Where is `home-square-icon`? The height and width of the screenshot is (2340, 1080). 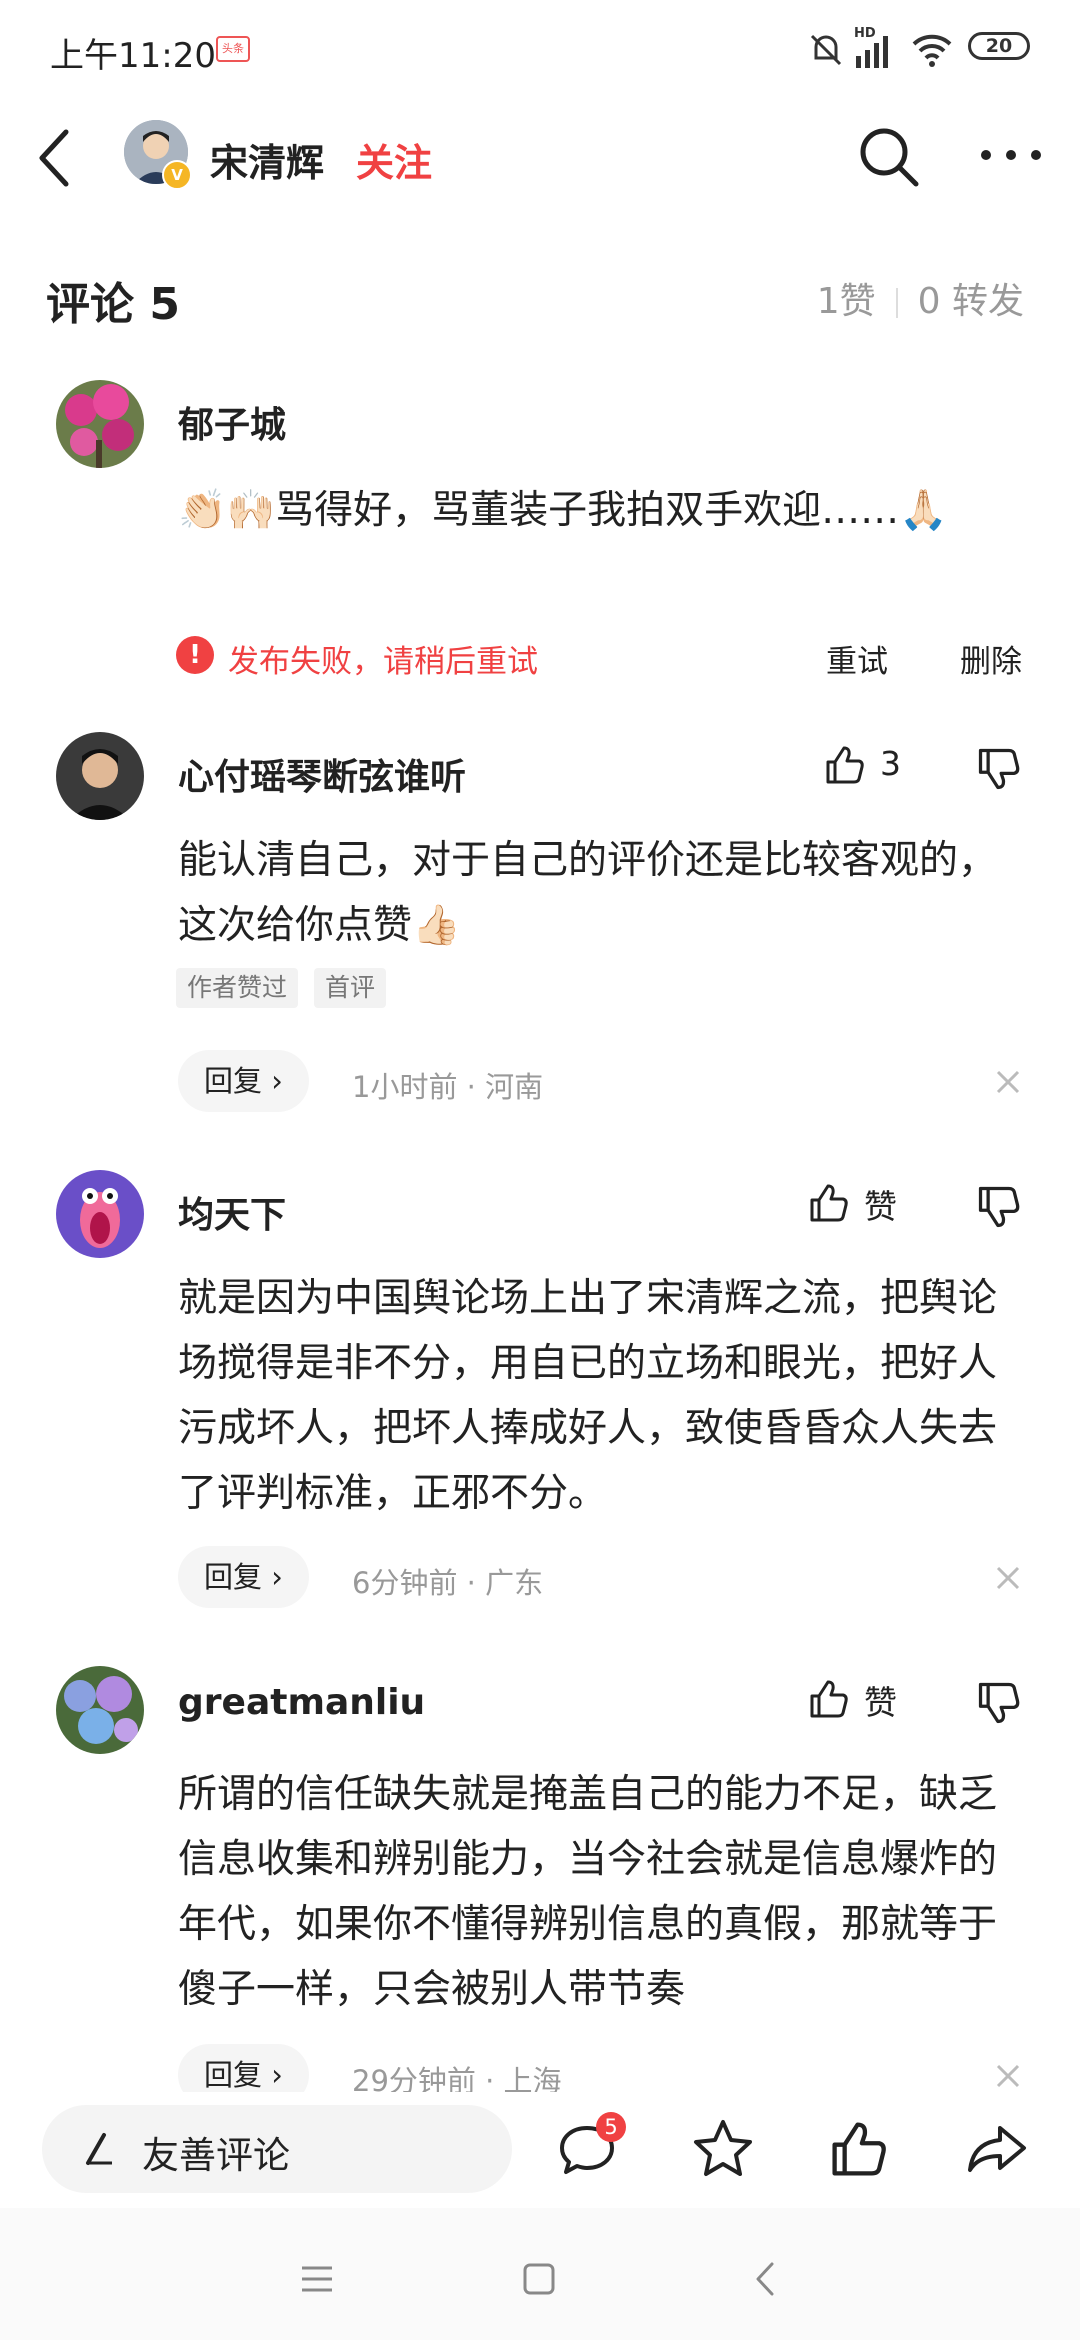
home-square-icon is located at coordinates (539, 2279).